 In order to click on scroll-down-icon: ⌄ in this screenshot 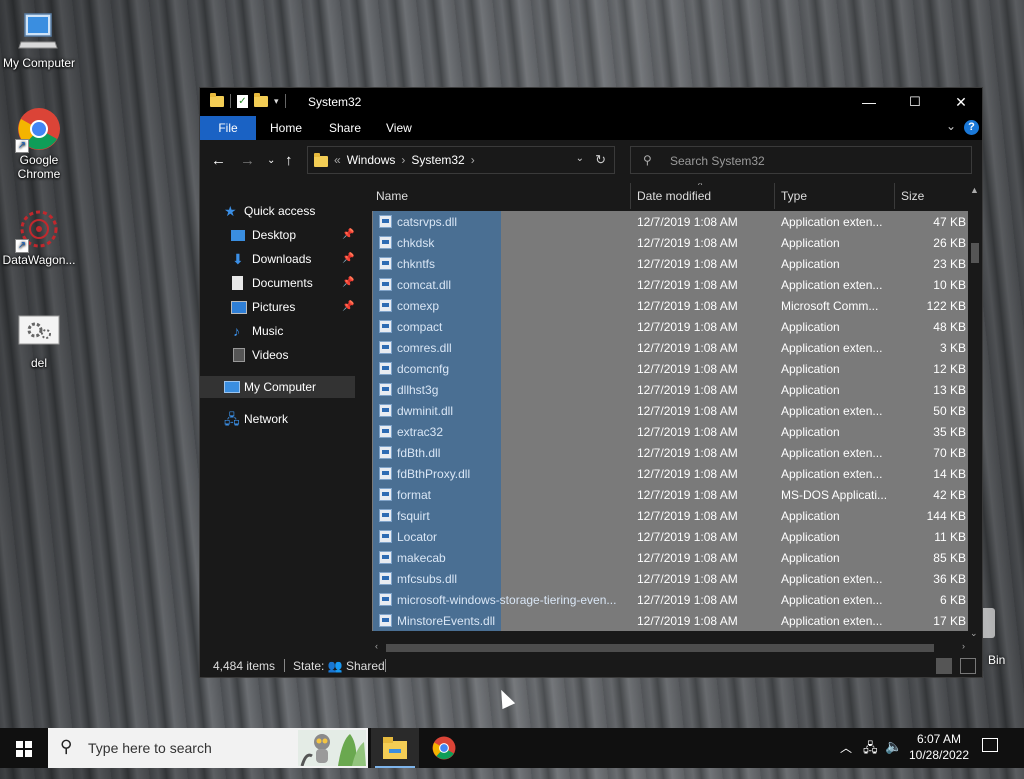, I will do `click(974, 633)`.